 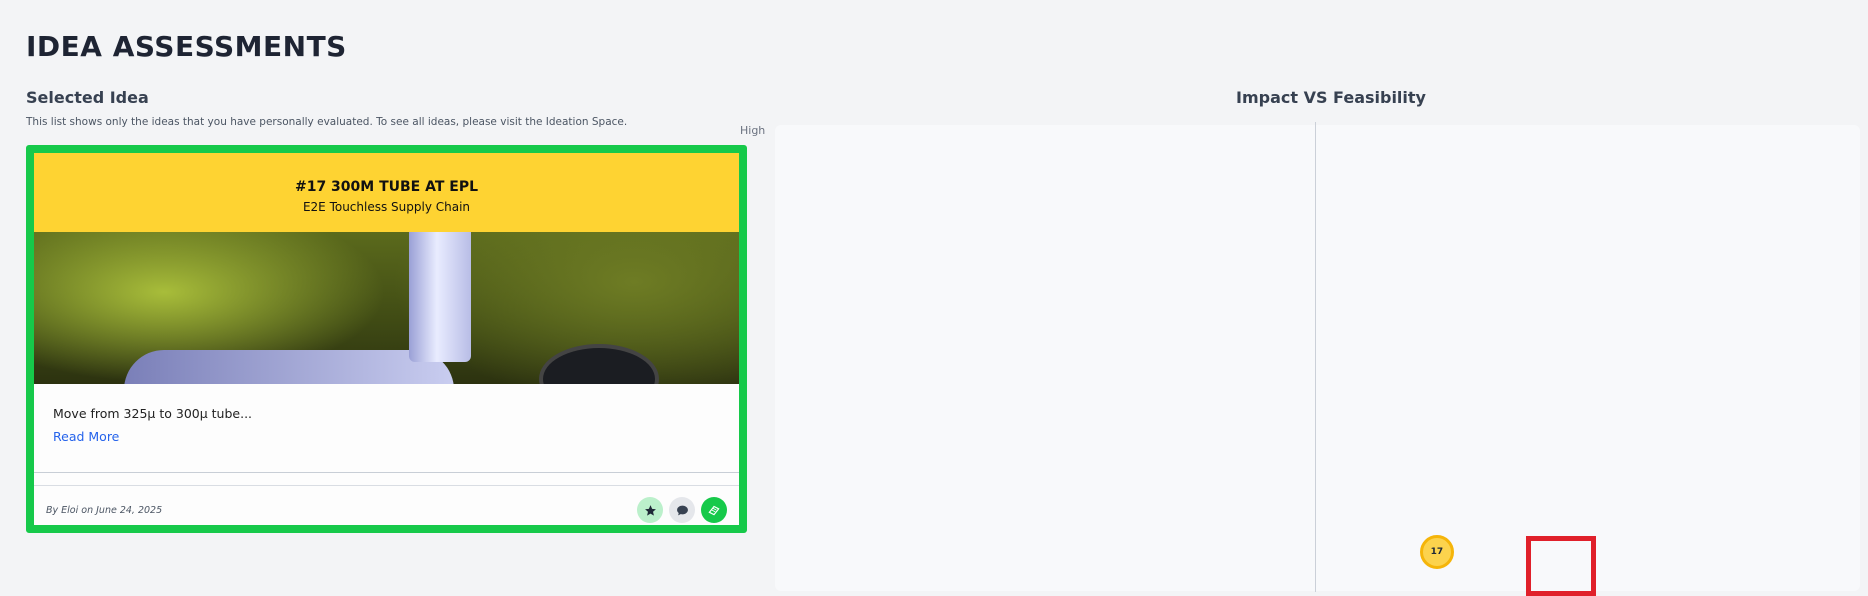 I want to click on chart-title: Impact VS Feasibility, so click(x=1331, y=97).